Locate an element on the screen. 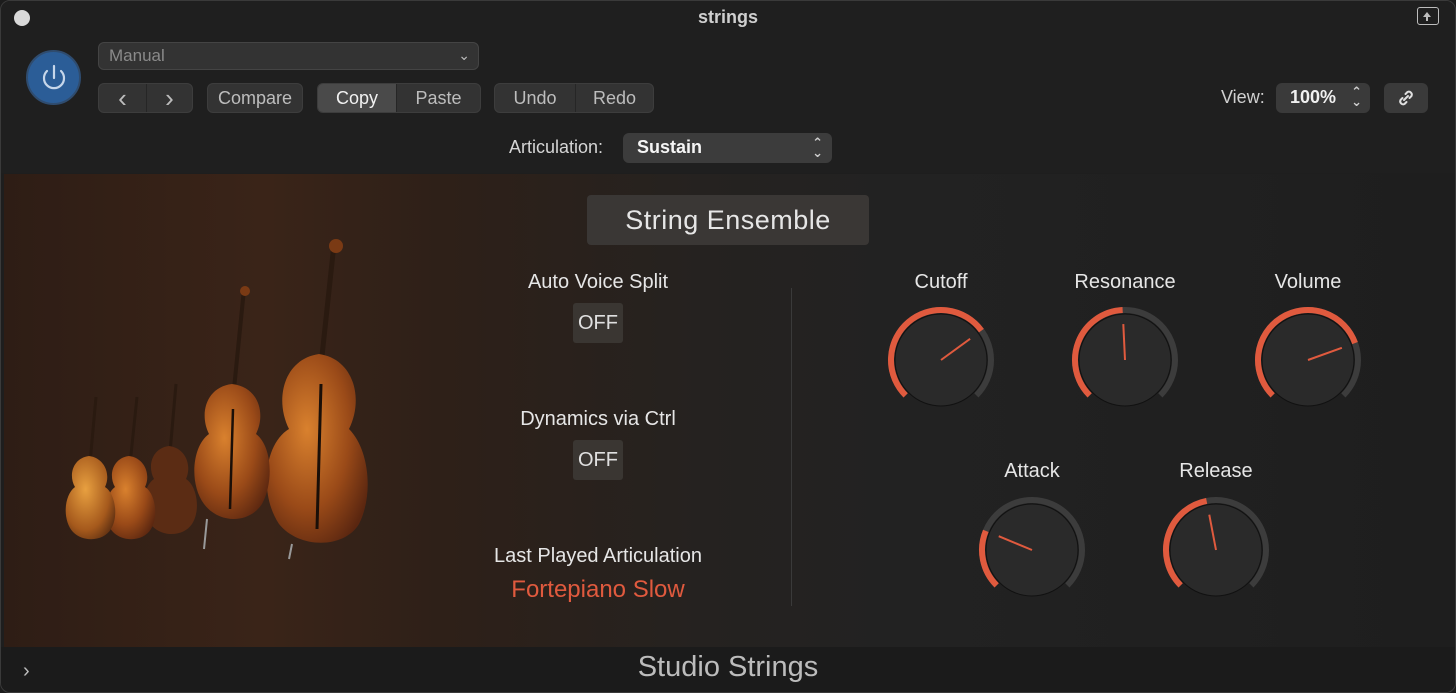 The image size is (1456, 693). articulation-select: Sustain ⌃ ⌄ is located at coordinates (727, 148).